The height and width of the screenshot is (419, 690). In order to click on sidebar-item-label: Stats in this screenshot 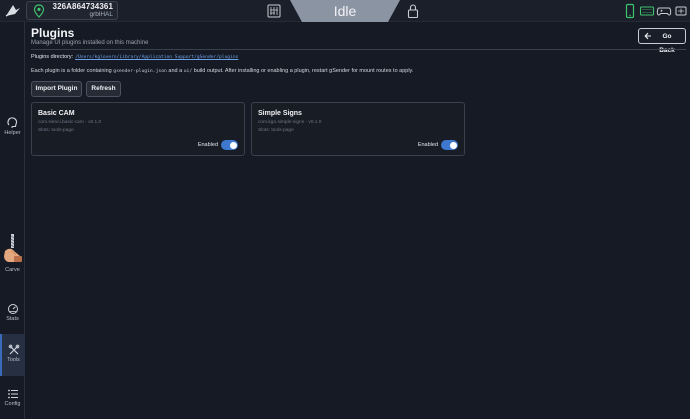, I will do `click(12, 319)`.